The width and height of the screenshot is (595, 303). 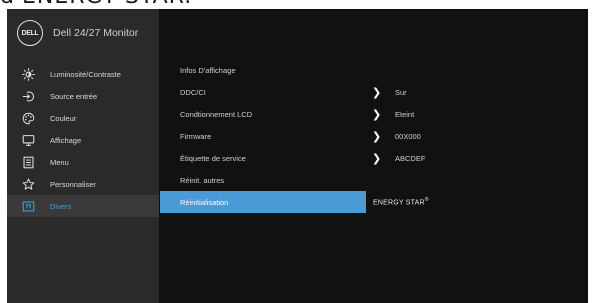 I want to click on energy-star-text: ENERGY STAR, so click(x=399, y=203).